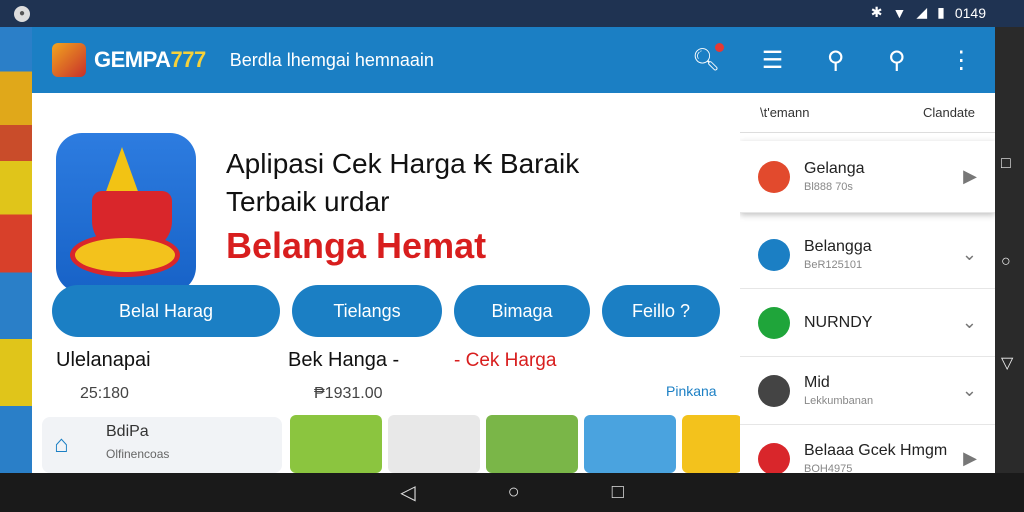  I want to click on item-title: Belangga, so click(838, 246).